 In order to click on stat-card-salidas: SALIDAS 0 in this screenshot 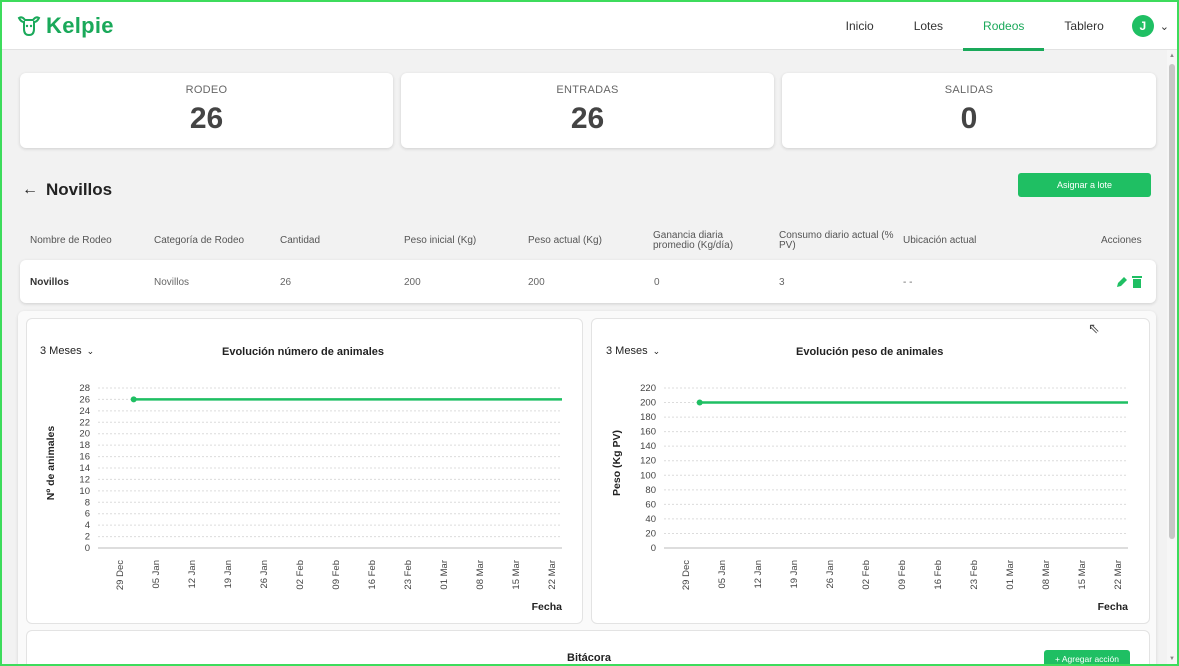, I will do `click(969, 110)`.